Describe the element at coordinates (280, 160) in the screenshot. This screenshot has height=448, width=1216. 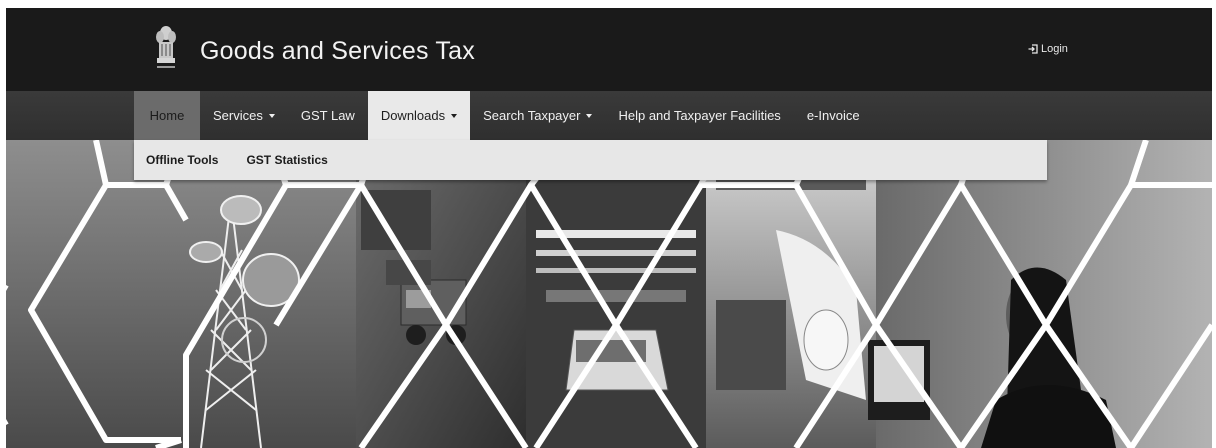
I see `menu-item-gst-statistics: GST Statistics` at that location.